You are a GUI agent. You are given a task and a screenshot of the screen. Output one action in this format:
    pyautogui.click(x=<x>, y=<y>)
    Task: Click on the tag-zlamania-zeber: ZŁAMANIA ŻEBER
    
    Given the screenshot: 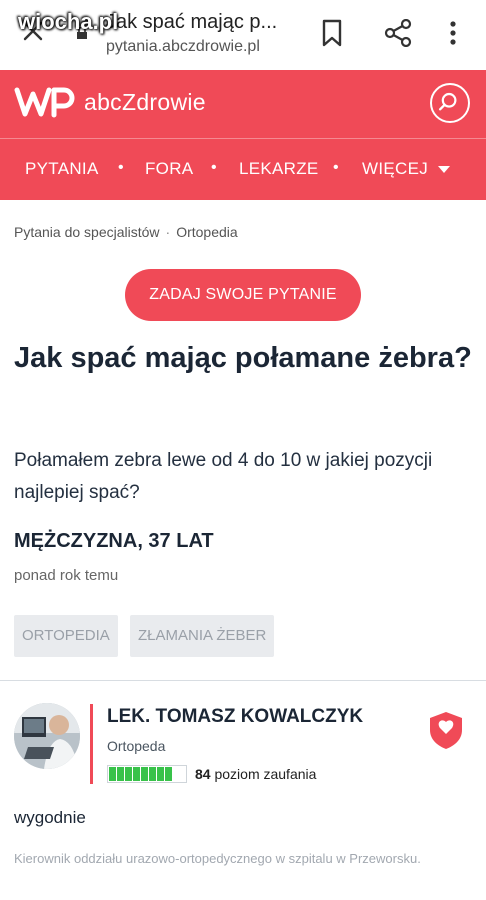 What is the action you would take?
    pyautogui.click(x=202, y=636)
    